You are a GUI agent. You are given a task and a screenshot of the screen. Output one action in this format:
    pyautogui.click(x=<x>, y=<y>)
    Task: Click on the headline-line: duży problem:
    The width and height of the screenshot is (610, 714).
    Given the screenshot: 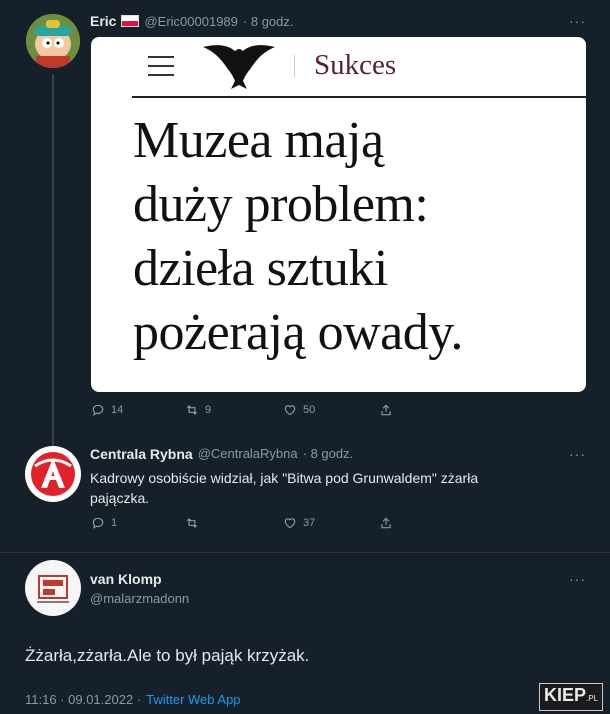 What is the action you would take?
    pyautogui.click(x=281, y=204)
    